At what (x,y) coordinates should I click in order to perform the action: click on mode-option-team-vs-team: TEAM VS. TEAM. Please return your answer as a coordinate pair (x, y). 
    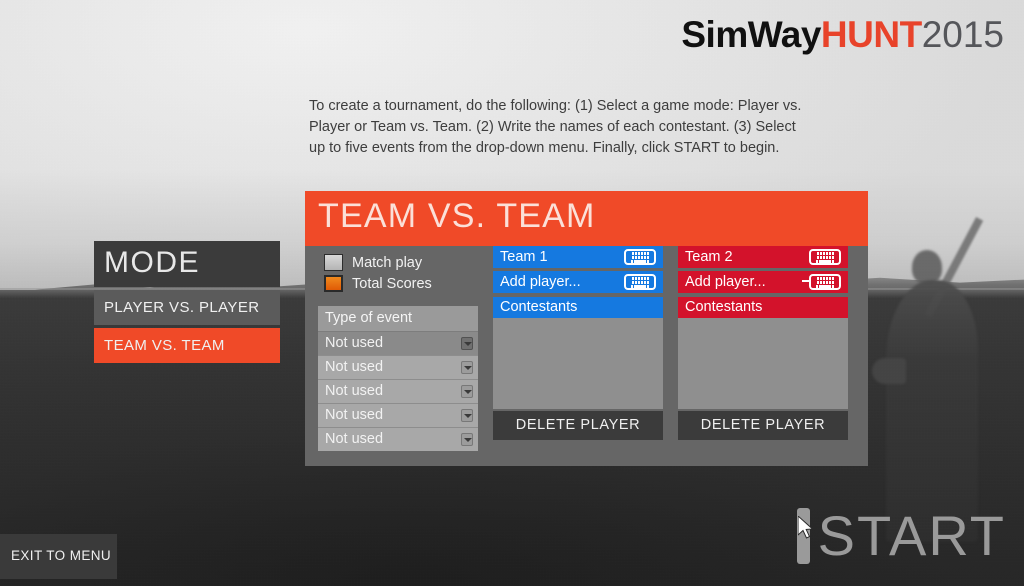
    Looking at the image, I should click on (187, 345).